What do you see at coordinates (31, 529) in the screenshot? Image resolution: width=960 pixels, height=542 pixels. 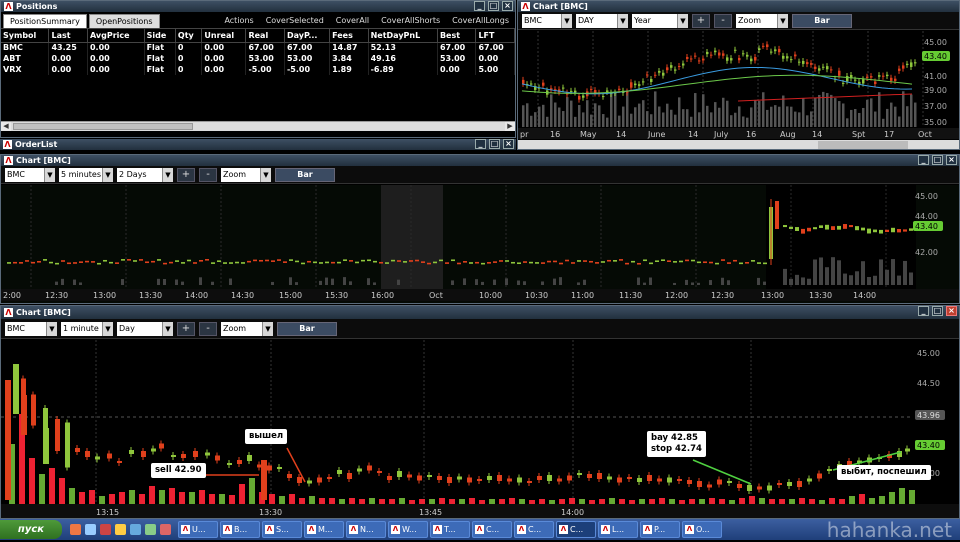 I see `start-button: пуск` at bounding box center [31, 529].